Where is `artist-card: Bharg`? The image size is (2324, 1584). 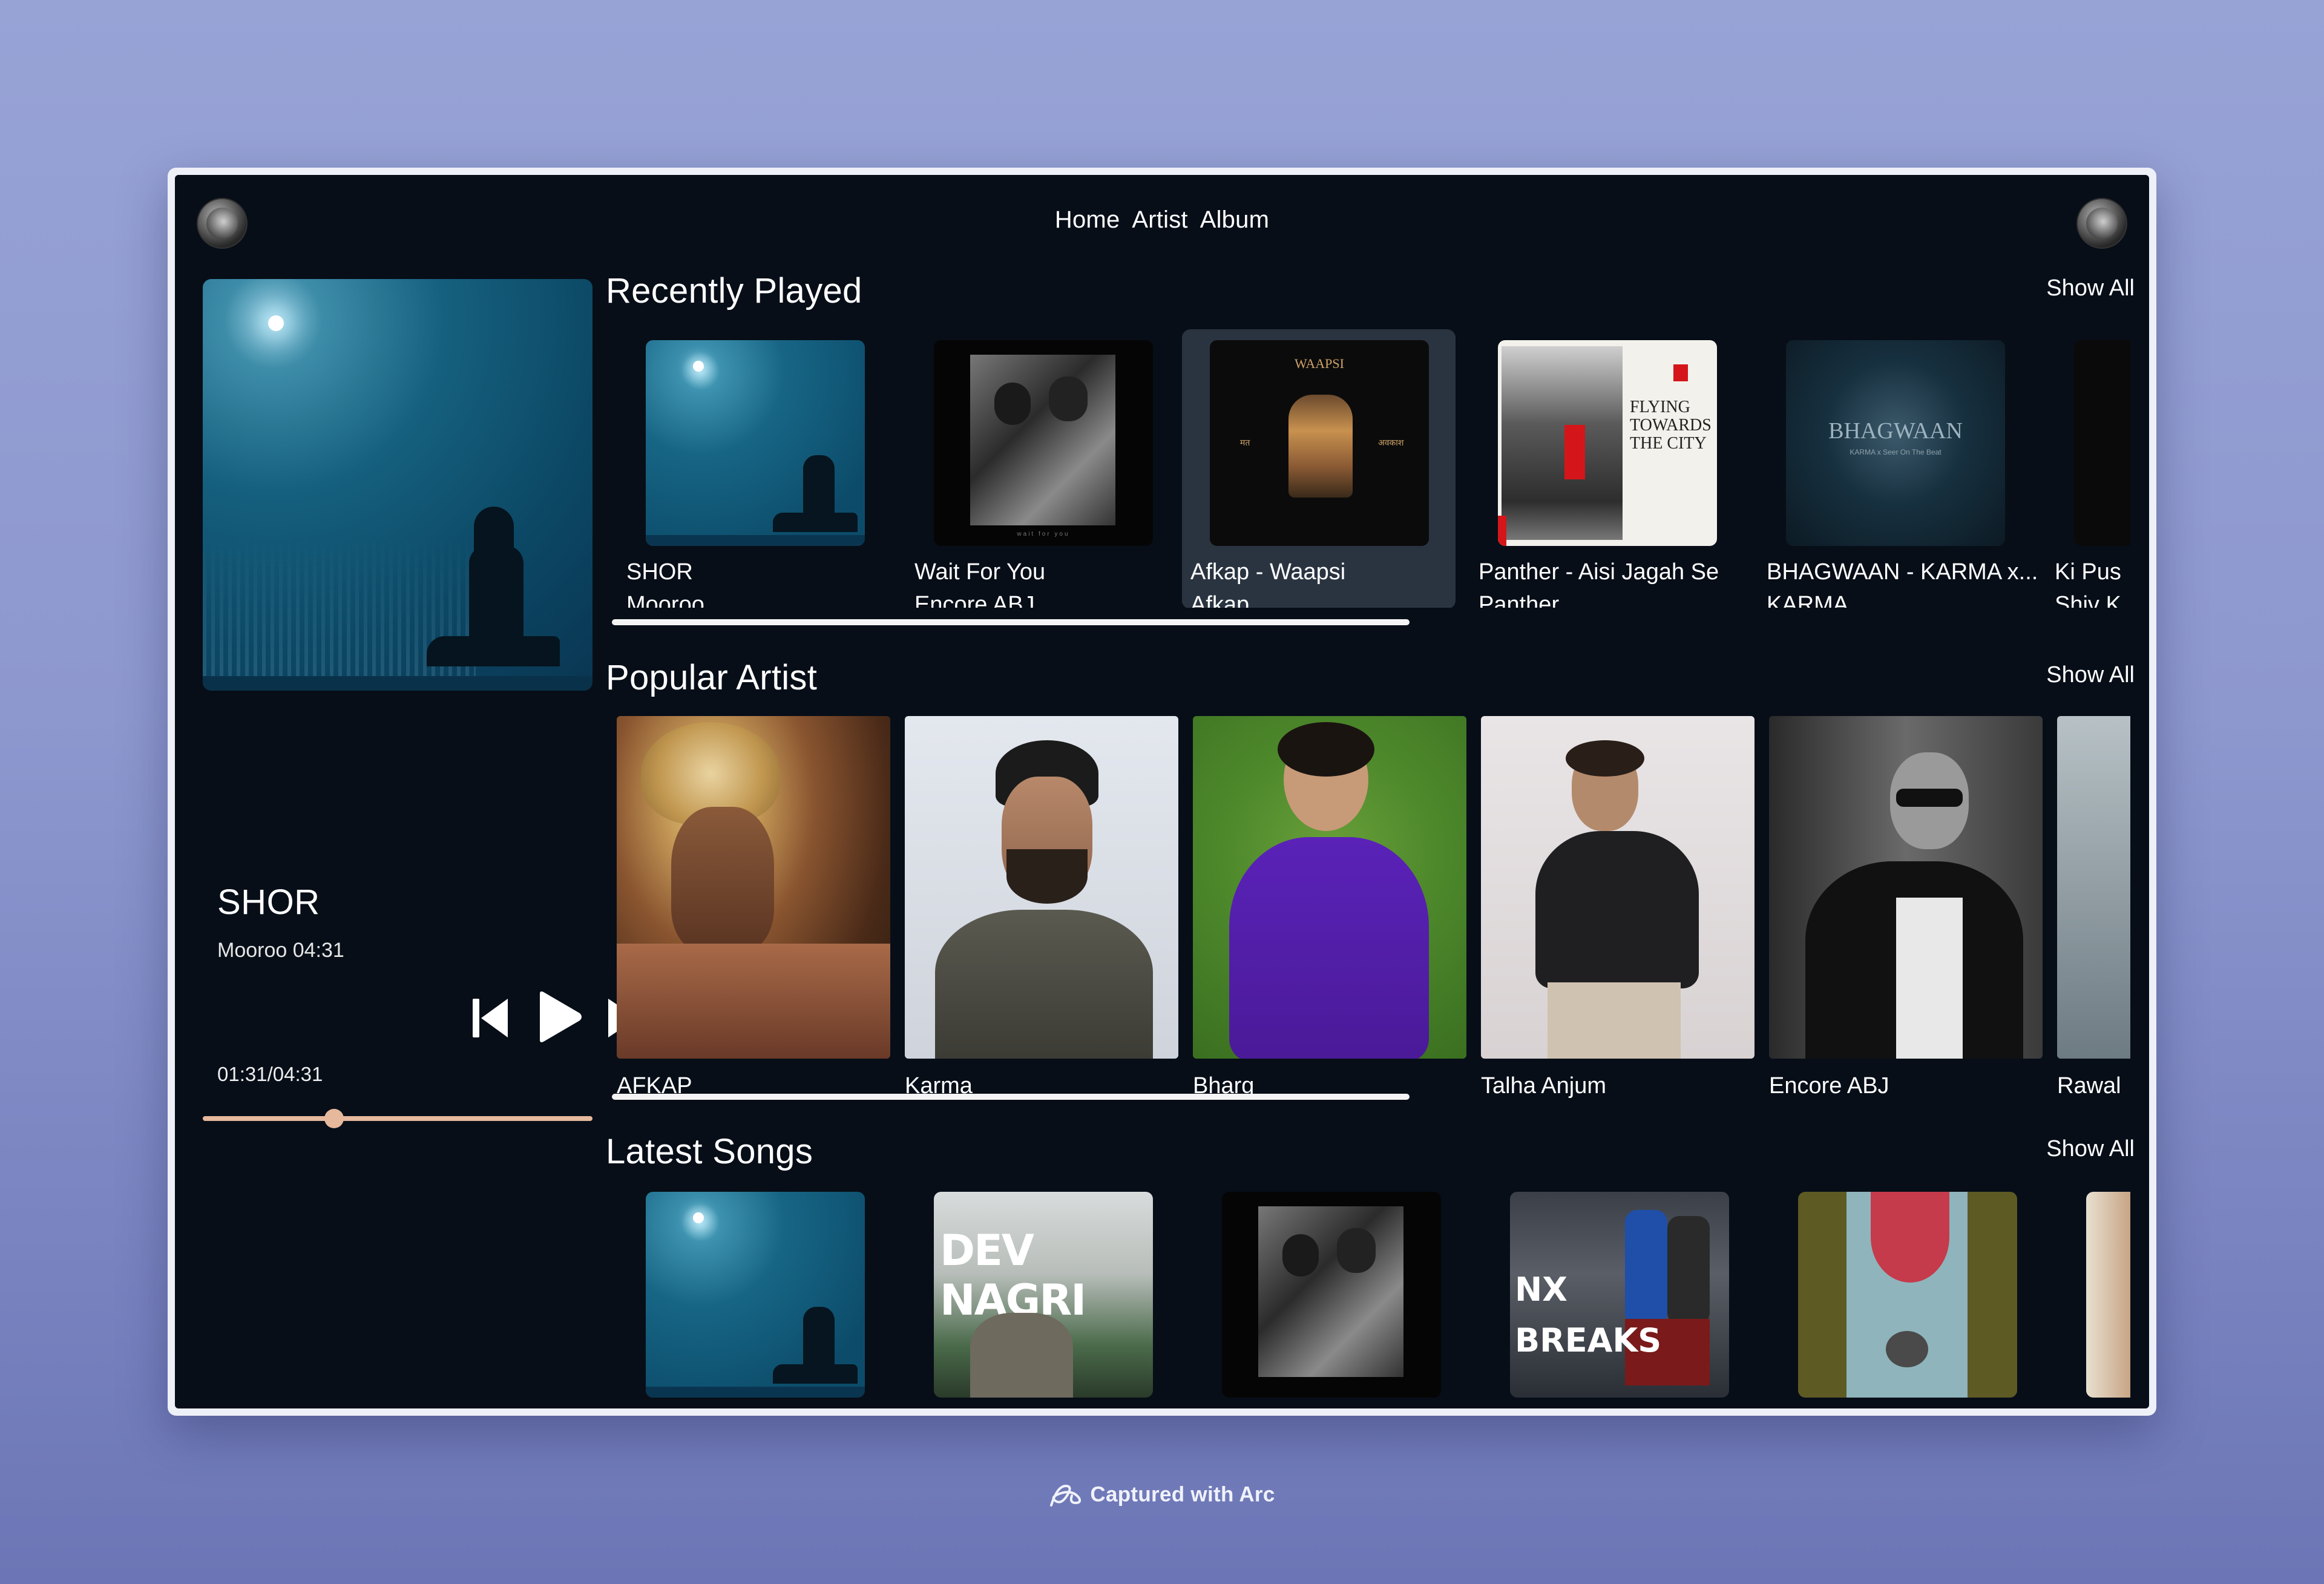
artist-card: Bharg is located at coordinates (1329, 912).